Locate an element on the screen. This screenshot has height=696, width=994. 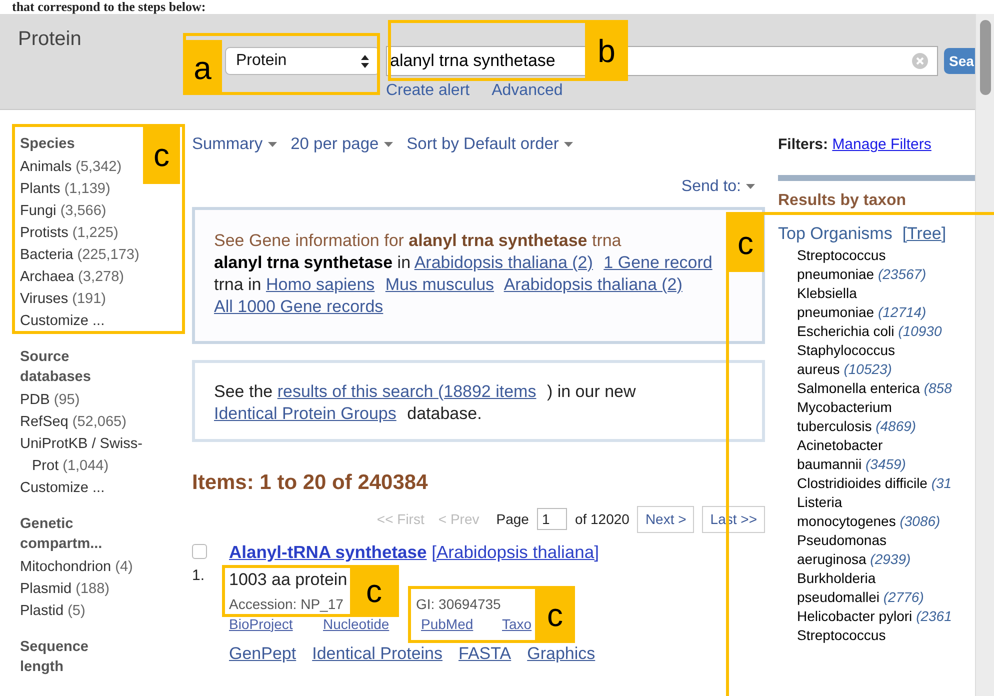
filter-link: Plastid (5) is located at coordinates (53, 611).